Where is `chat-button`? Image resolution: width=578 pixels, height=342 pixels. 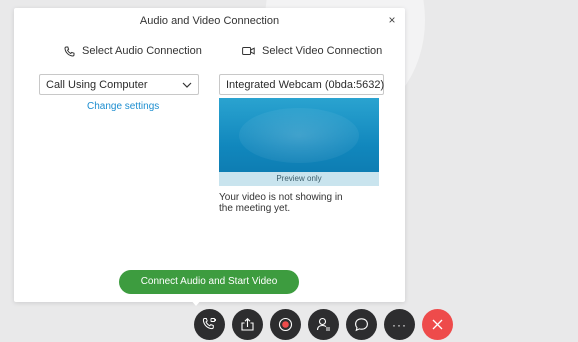
chat-button is located at coordinates (361, 324).